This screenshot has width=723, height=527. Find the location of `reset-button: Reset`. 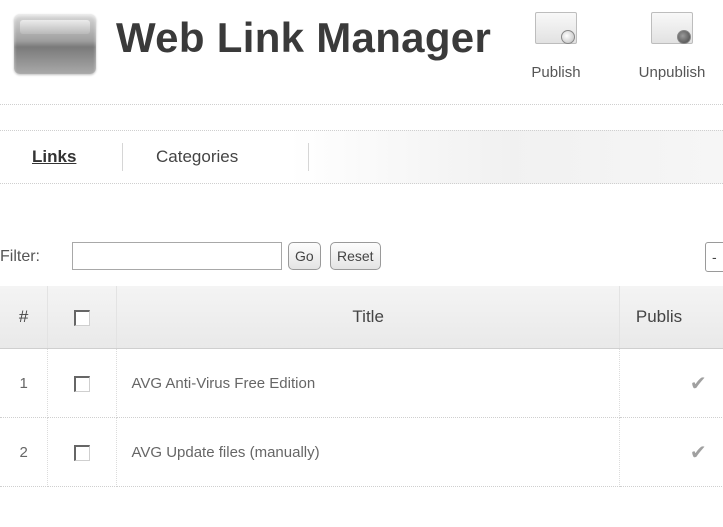

reset-button: Reset is located at coordinates (355, 256).